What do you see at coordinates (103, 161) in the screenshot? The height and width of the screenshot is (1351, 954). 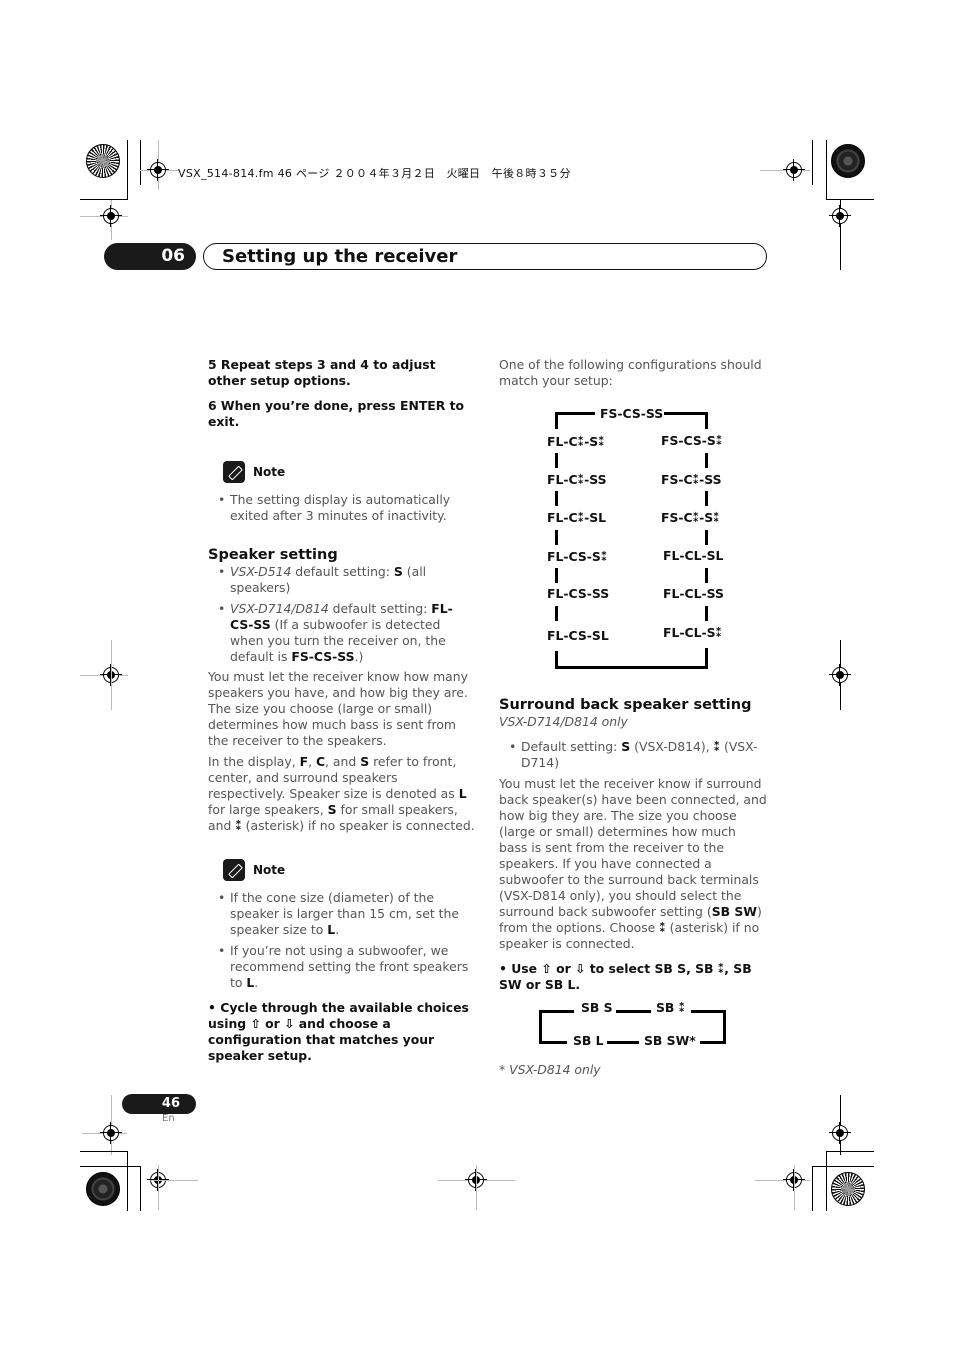 I see `registration-wheel-top-left` at bounding box center [103, 161].